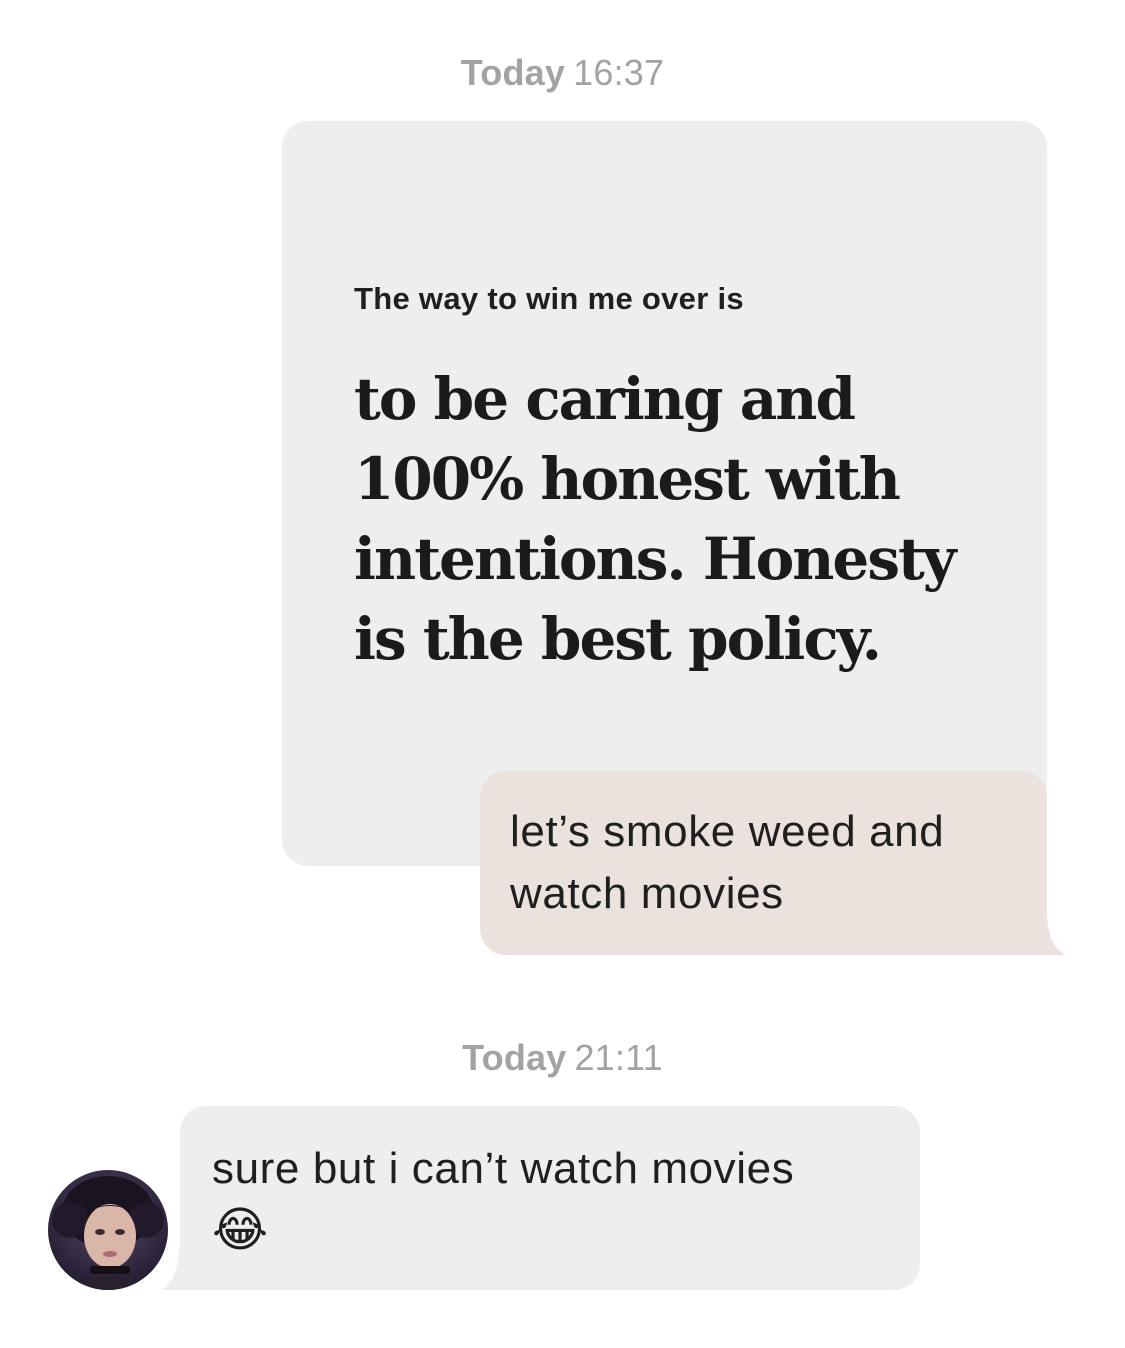  I want to click on profile-photo-avatar, so click(108, 1230).